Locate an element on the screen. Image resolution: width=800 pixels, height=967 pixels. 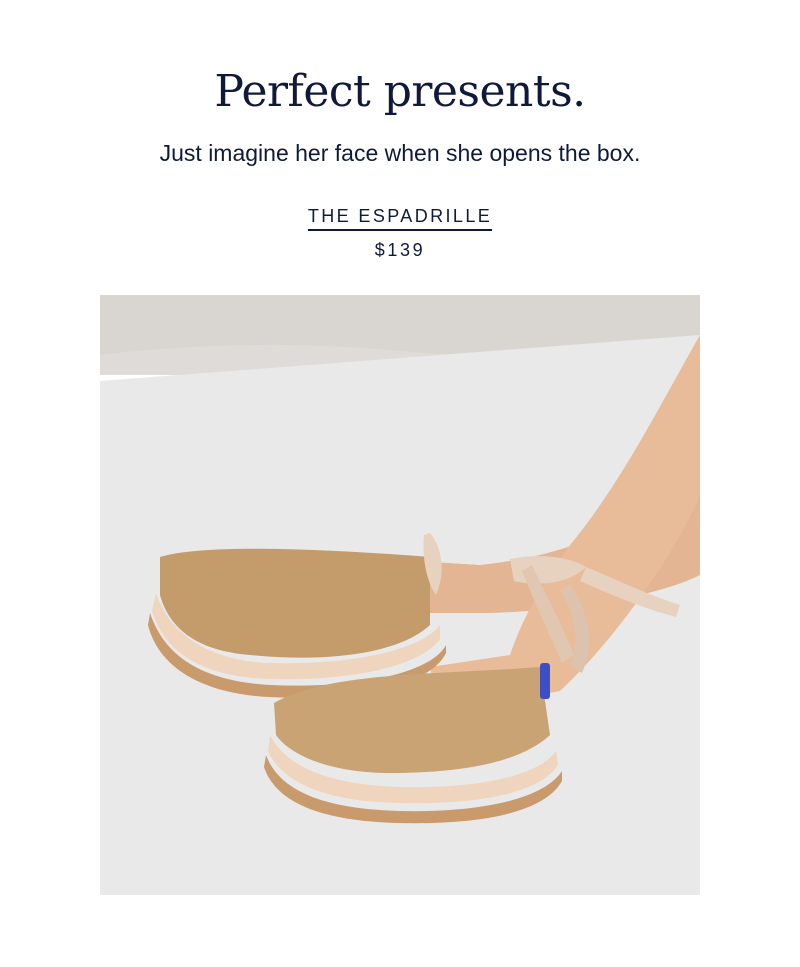
product-name-container: THE ESPADRILLE is located at coordinates (400, 218).